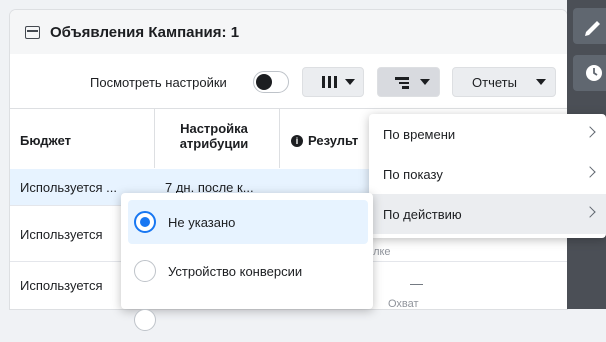 The height and width of the screenshot is (342, 606). Describe the element at coordinates (422, 214) in the screenshot. I see `menu-item-label: По действию` at that location.